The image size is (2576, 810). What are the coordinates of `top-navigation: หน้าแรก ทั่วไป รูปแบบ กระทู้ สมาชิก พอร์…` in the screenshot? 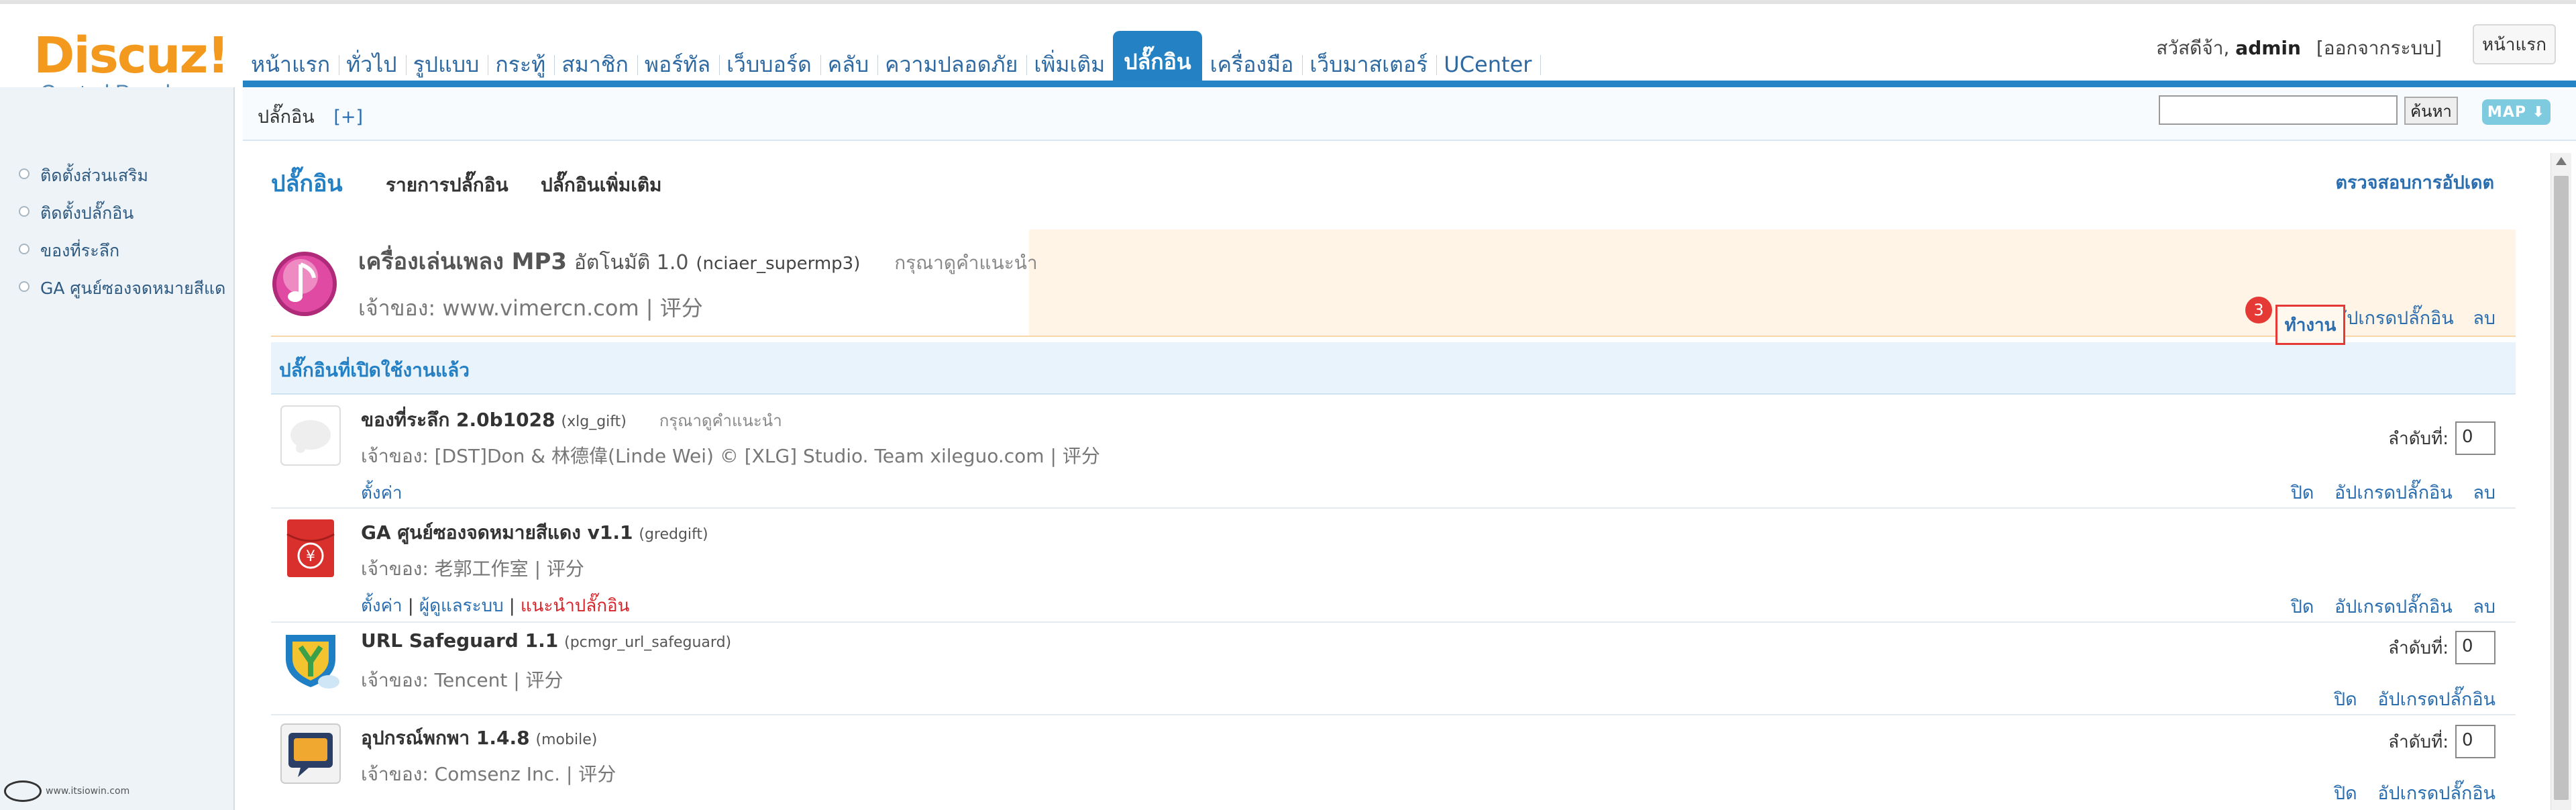 It's located at (892, 57).